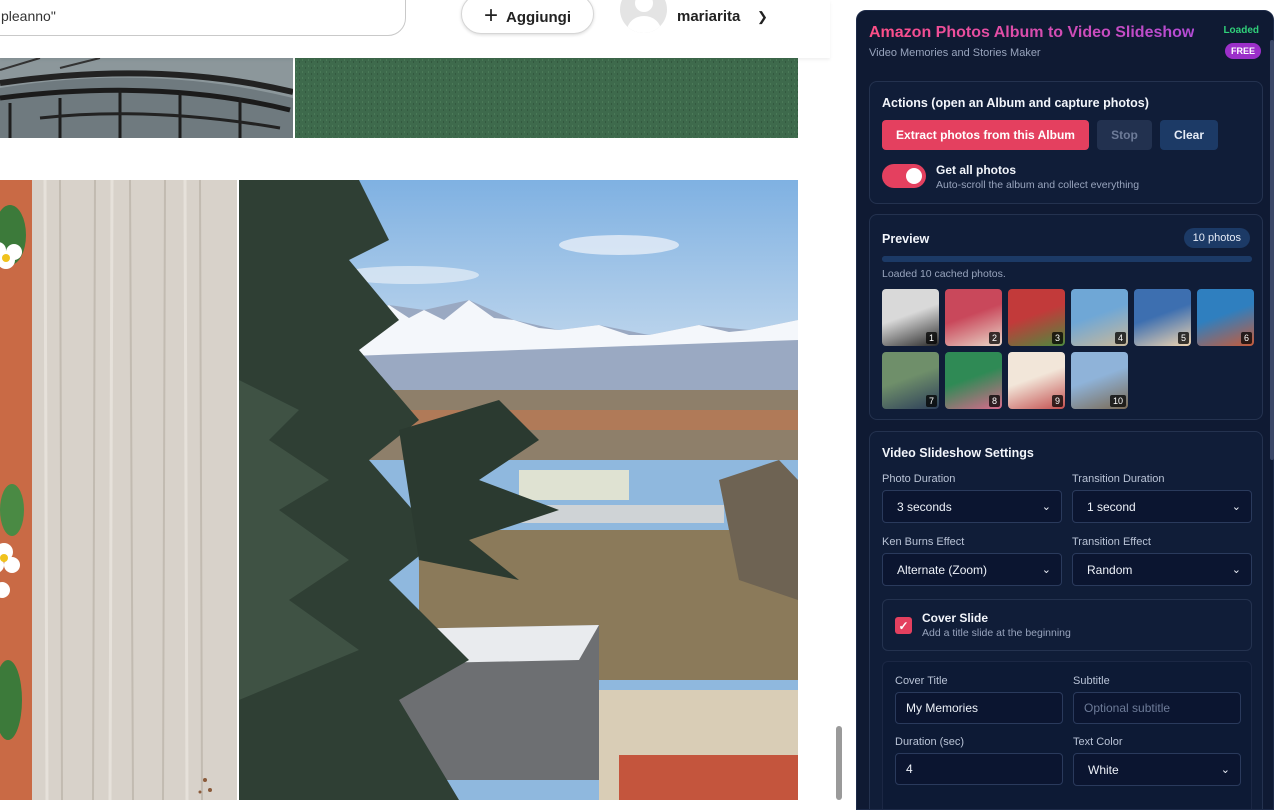 The height and width of the screenshot is (810, 1280). I want to click on thumbnail-number: 1, so click(931, 338).